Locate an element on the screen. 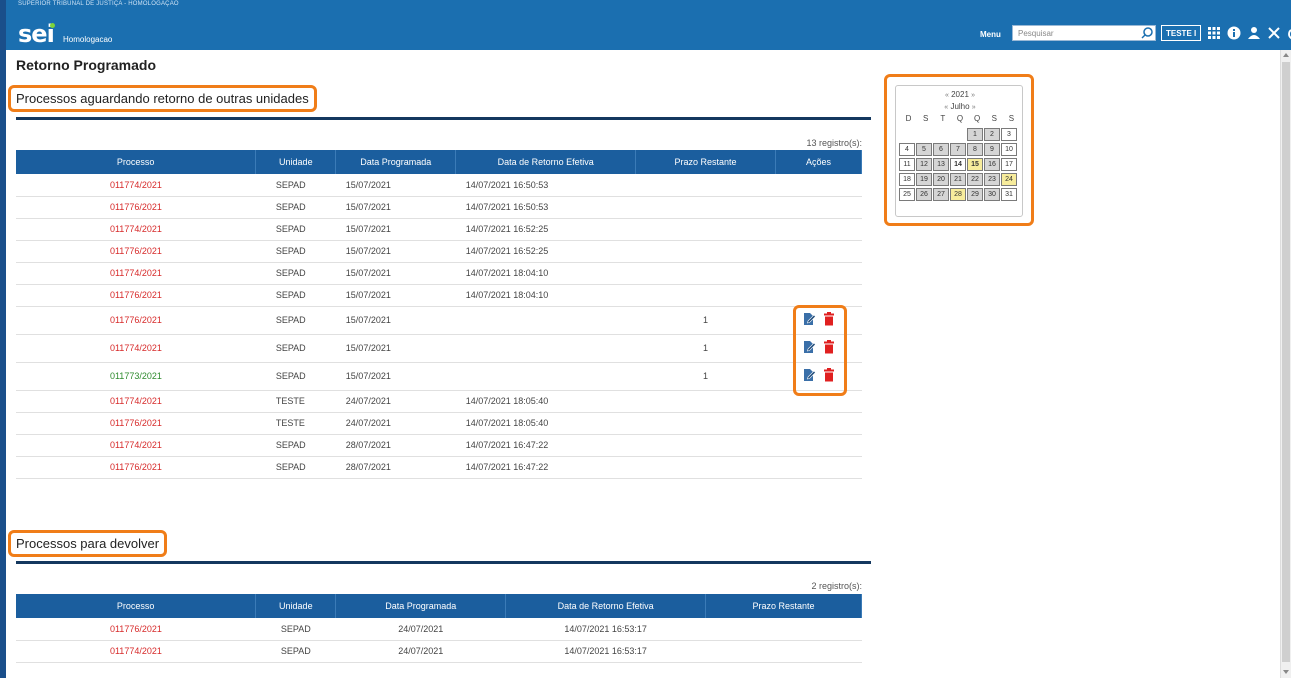 The width and height of the screenshot is (1291, 678). calendar-day: 12 is located at coordinates (924, 164).